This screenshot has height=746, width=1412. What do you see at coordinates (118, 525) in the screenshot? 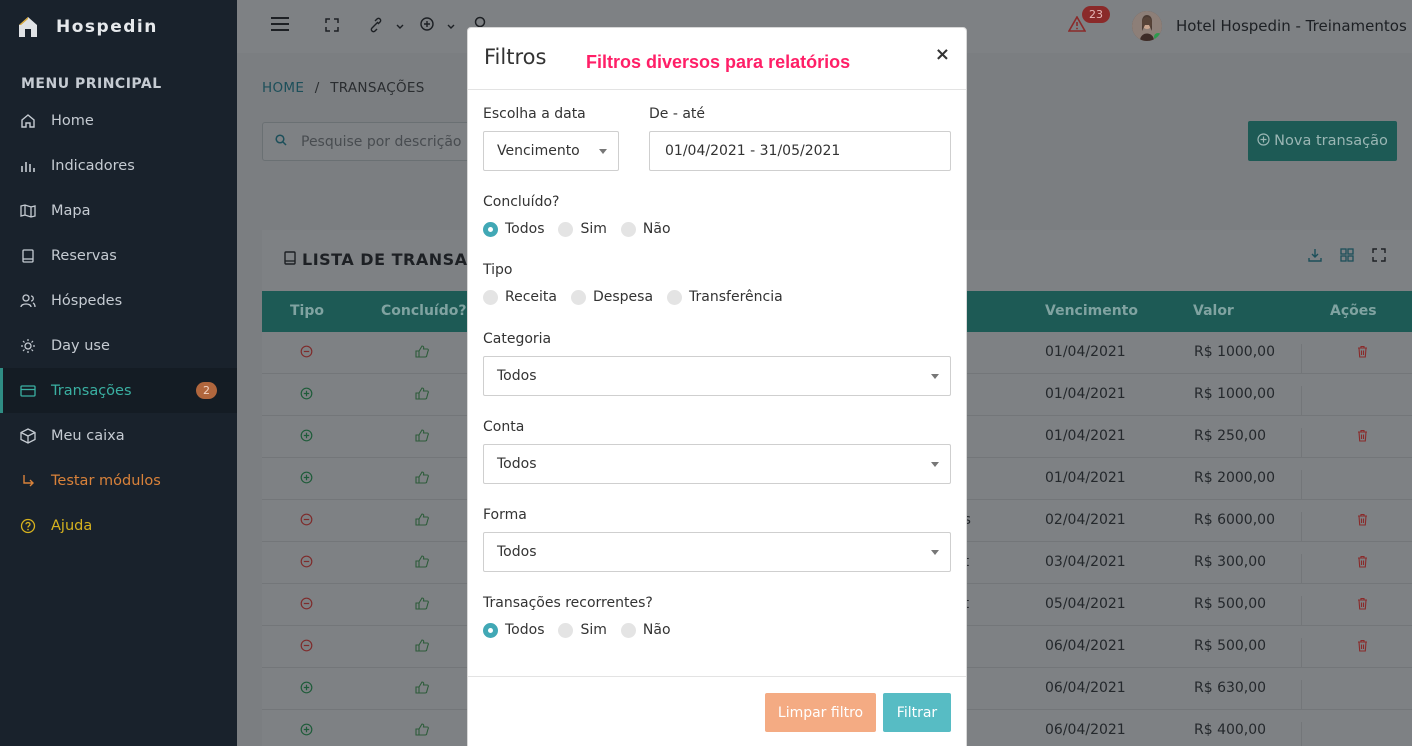
I see `sidebar-item-ajuda: Ajuda` at bounding box center [118, 525].